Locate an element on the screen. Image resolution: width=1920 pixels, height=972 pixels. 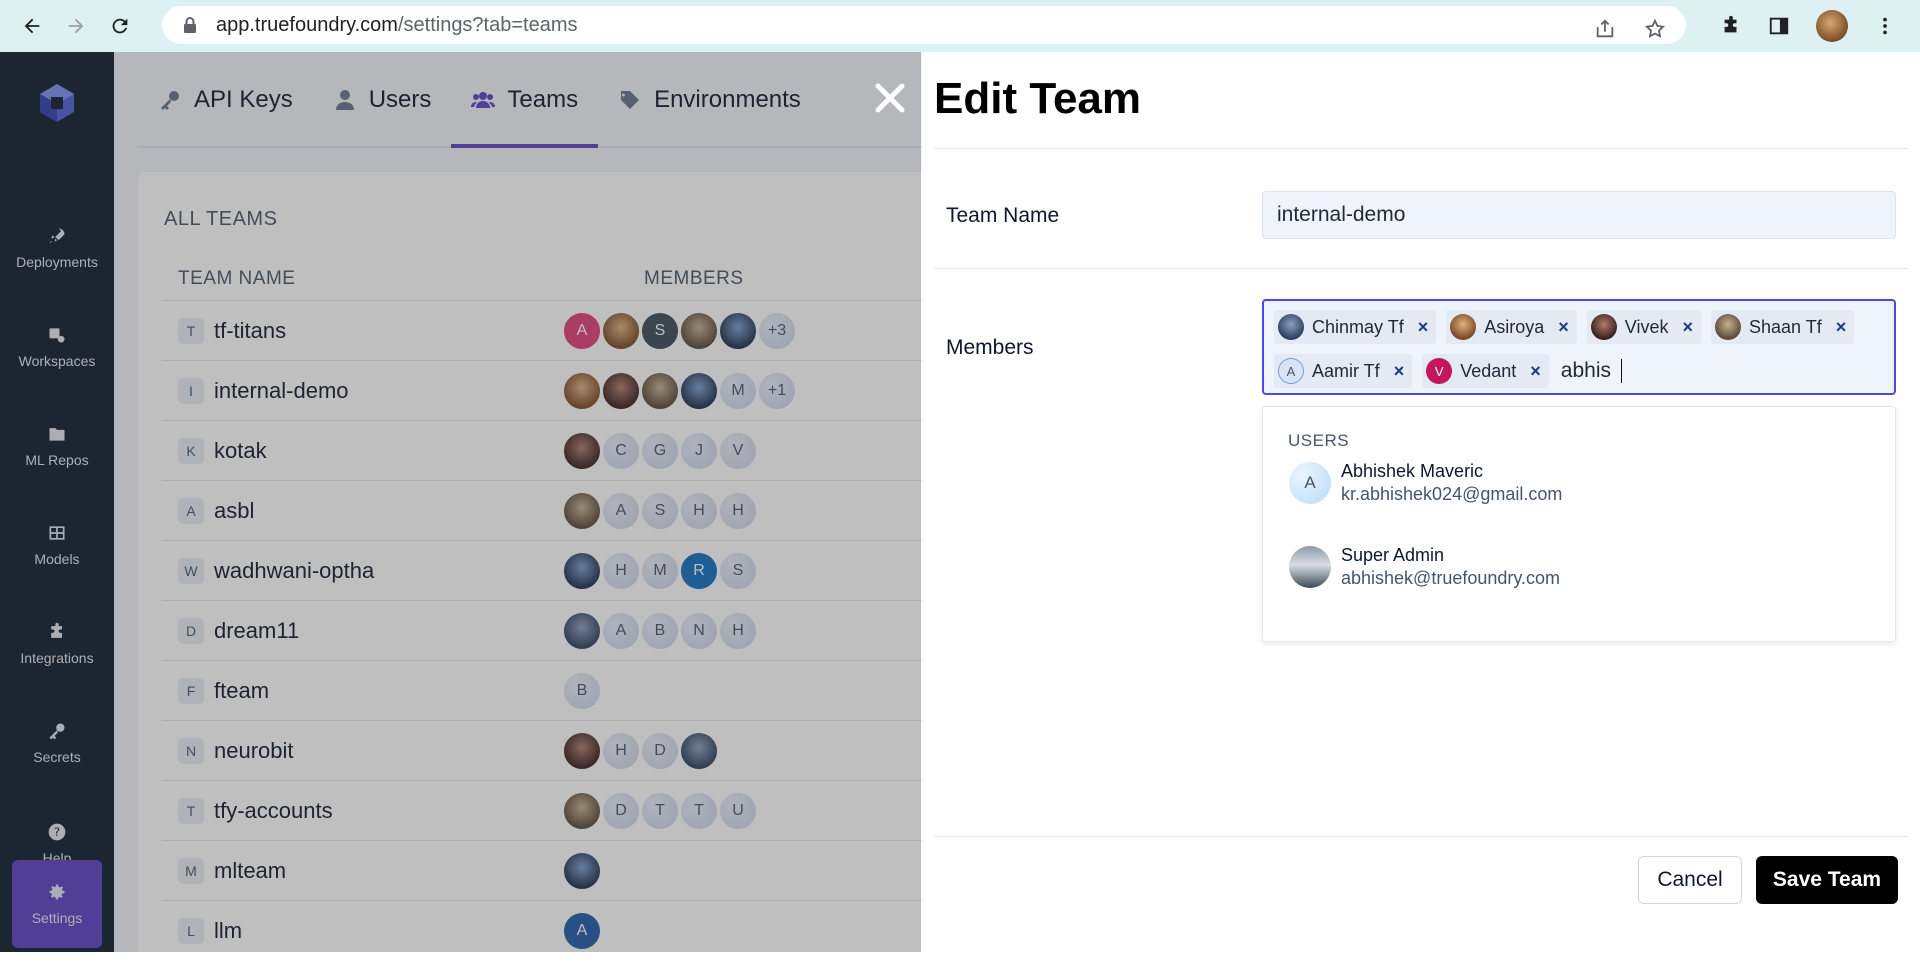
profile-avatar is located at coordinates (1832, 26).